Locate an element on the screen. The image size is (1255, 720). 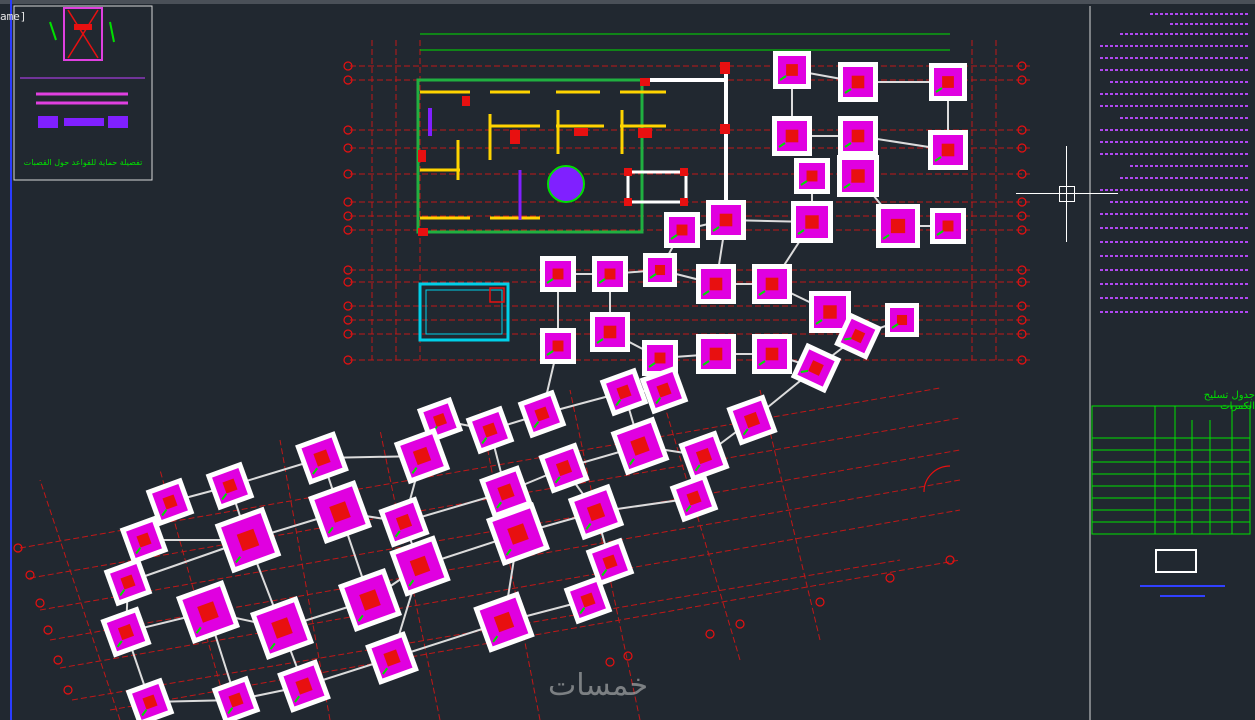
water-tank is located at coordinates (464, 312).